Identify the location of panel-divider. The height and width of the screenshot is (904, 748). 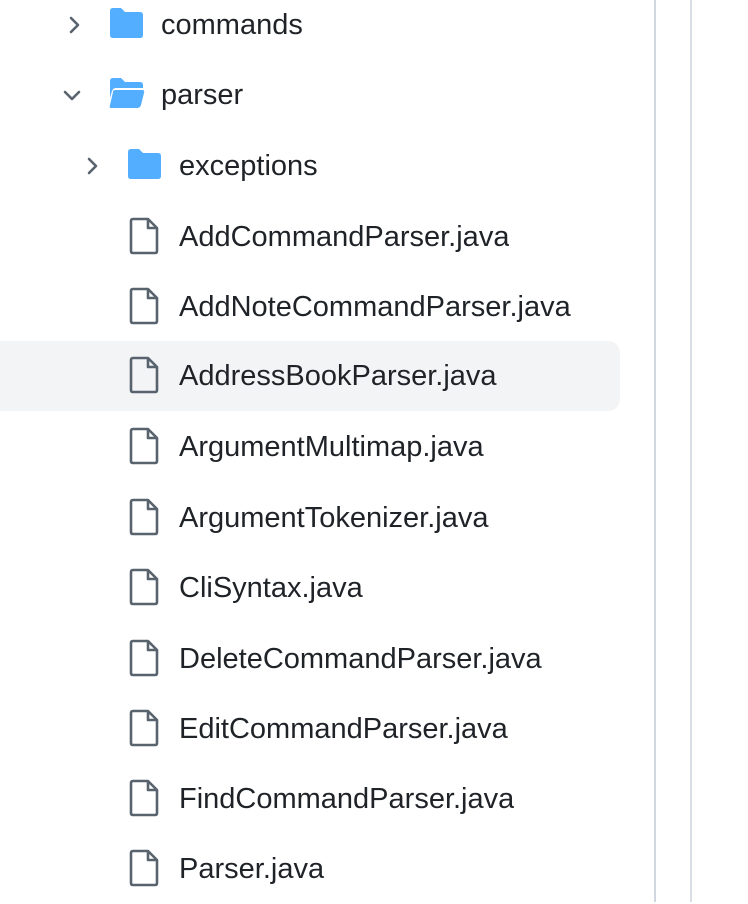
(691, 451).